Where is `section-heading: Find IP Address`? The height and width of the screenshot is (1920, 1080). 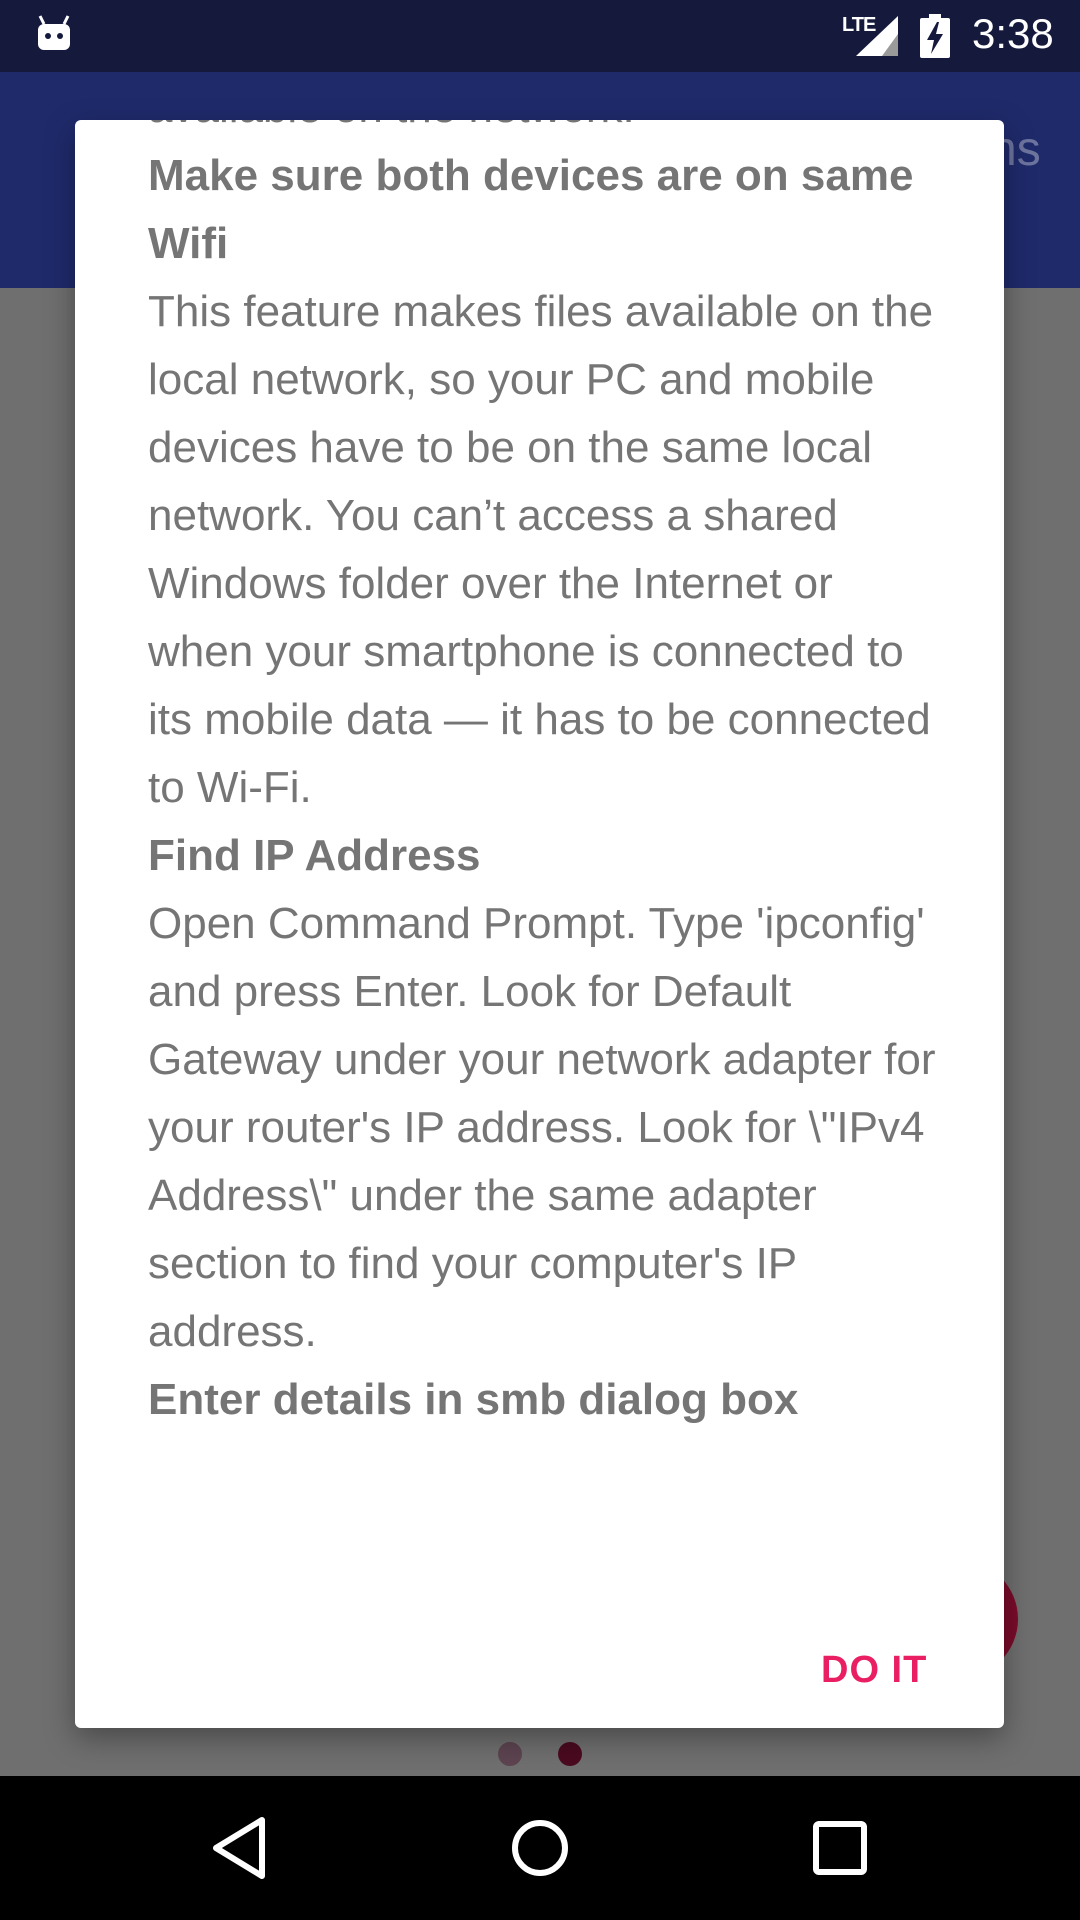 section-heading: Find IP Address is located at coordinates (314, 855).